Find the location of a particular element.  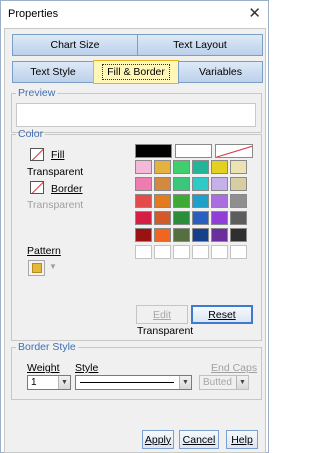

reset-button: Reset is located at coordinates (222, 314).